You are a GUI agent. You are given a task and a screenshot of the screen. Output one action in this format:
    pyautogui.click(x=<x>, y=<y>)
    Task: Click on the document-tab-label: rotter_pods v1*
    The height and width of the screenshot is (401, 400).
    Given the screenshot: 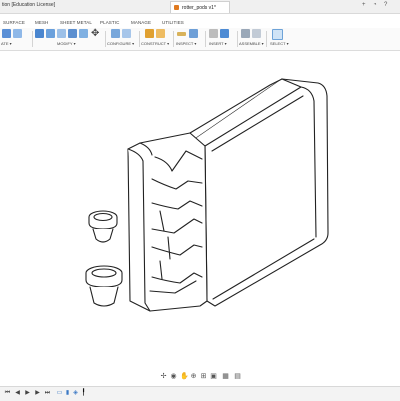 What is the action you would take?
    pyautogui.click(x=199, y=8)
    